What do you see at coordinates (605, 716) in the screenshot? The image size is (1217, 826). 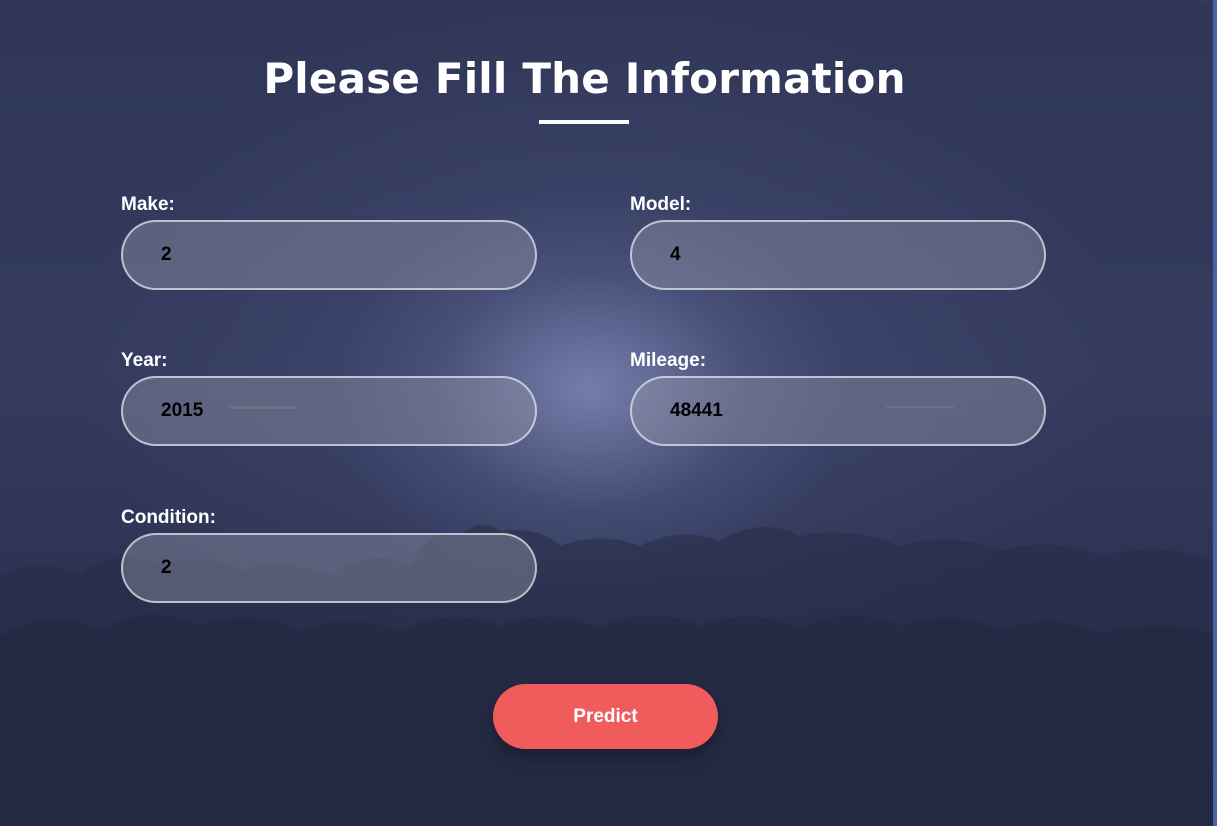 I see `predict-button: Predict` at bounding box center [605, 716].